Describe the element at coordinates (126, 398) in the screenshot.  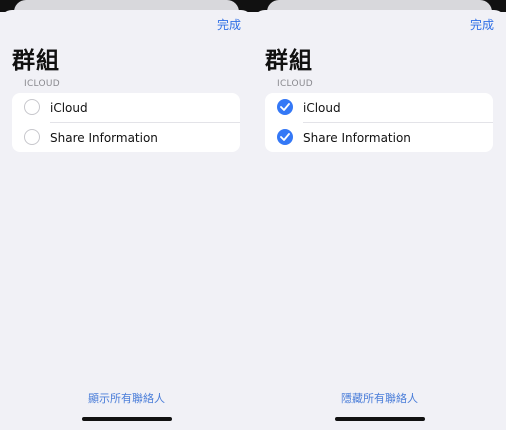
I see `show-all-contacts-link: 顯示所有聯絡人` at that location.